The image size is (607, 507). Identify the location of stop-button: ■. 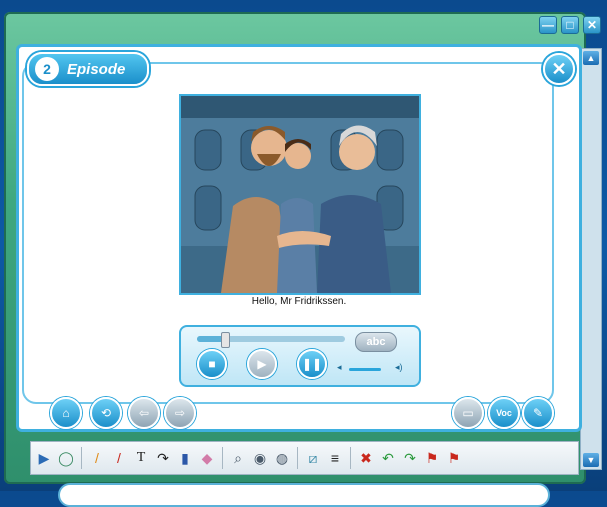
(212, 364).